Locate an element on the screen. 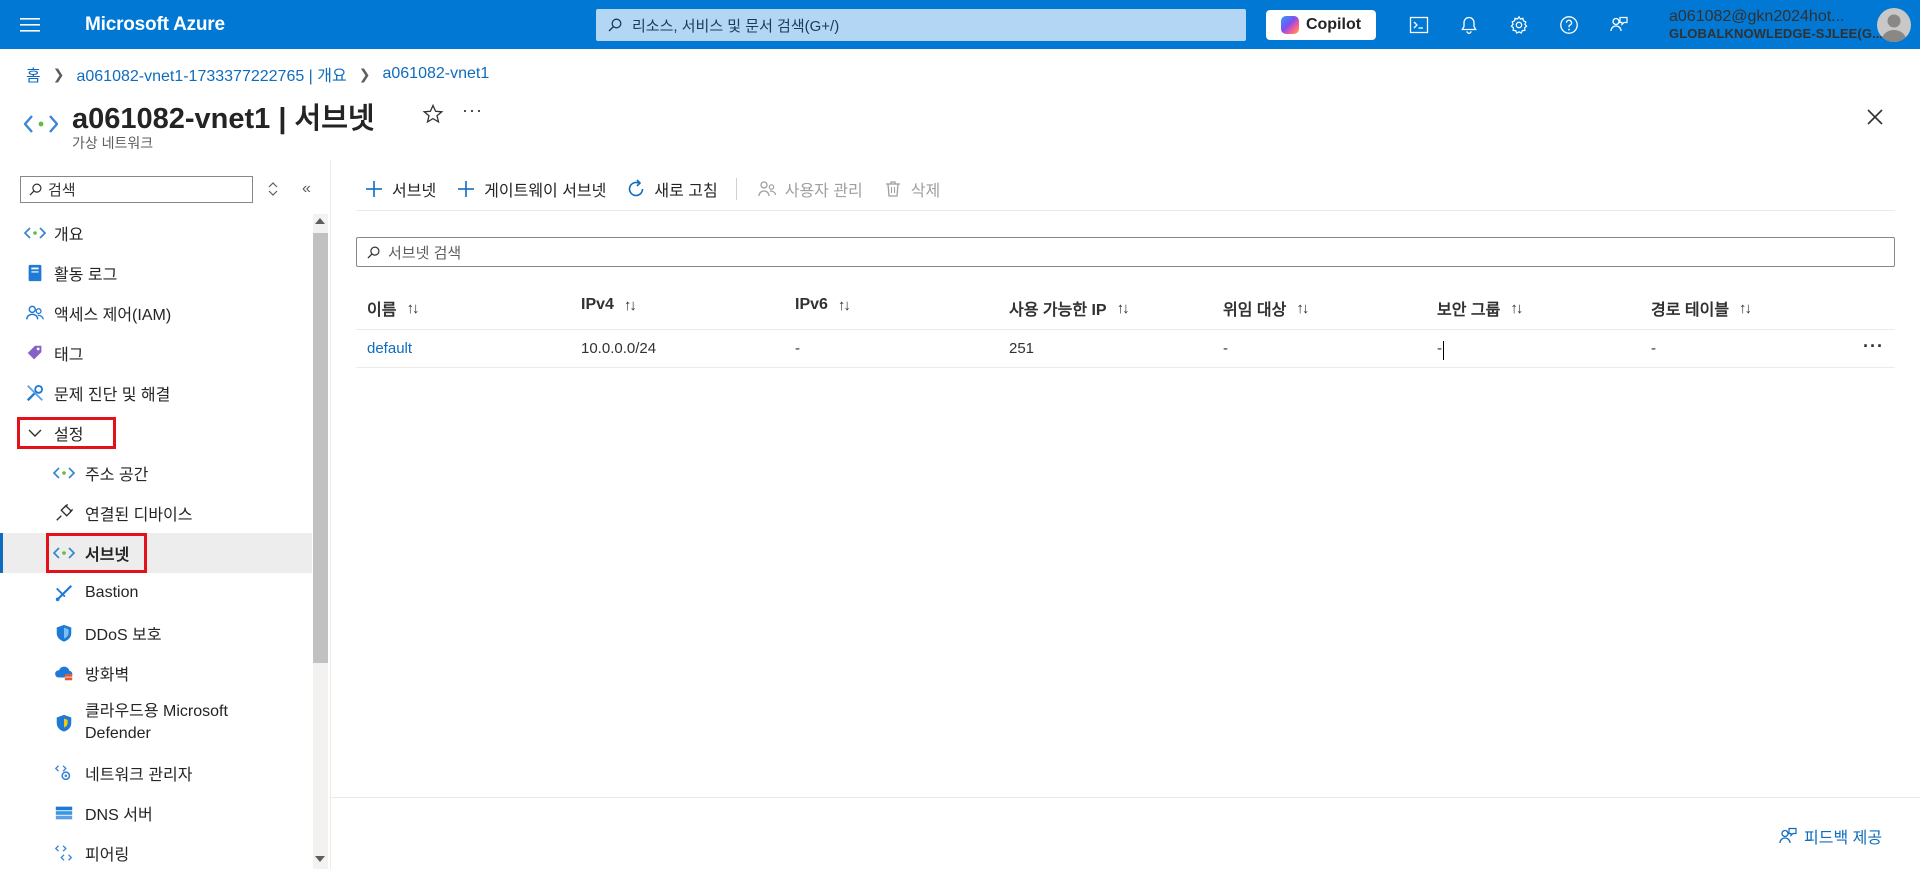 This screenshot has height=873, width=1920. breadcrumb-home: 홈 is located at coordinates (33, 74).